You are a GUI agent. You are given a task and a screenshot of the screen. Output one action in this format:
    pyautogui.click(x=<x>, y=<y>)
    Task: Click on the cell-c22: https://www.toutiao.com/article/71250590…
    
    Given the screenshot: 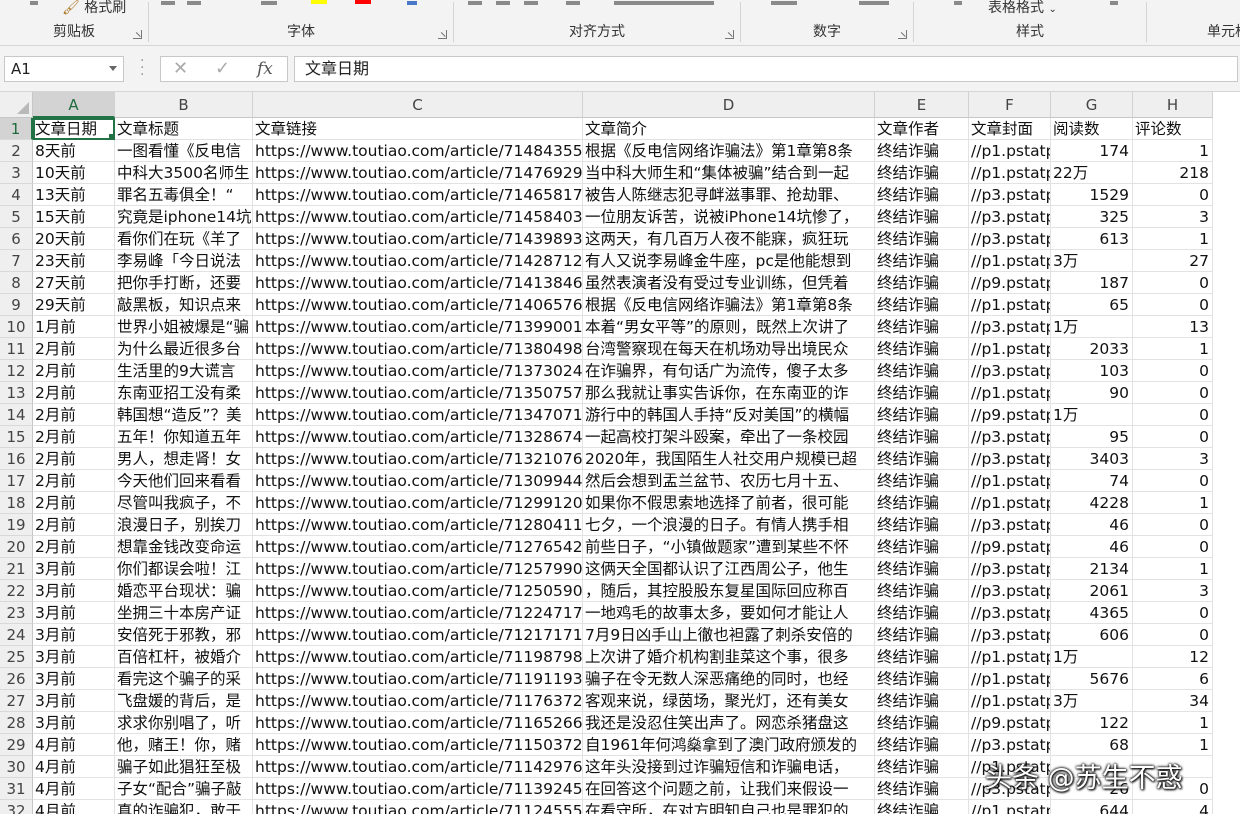 What is the action you would take?
    pyautogui.click(x=418, y=591)
    